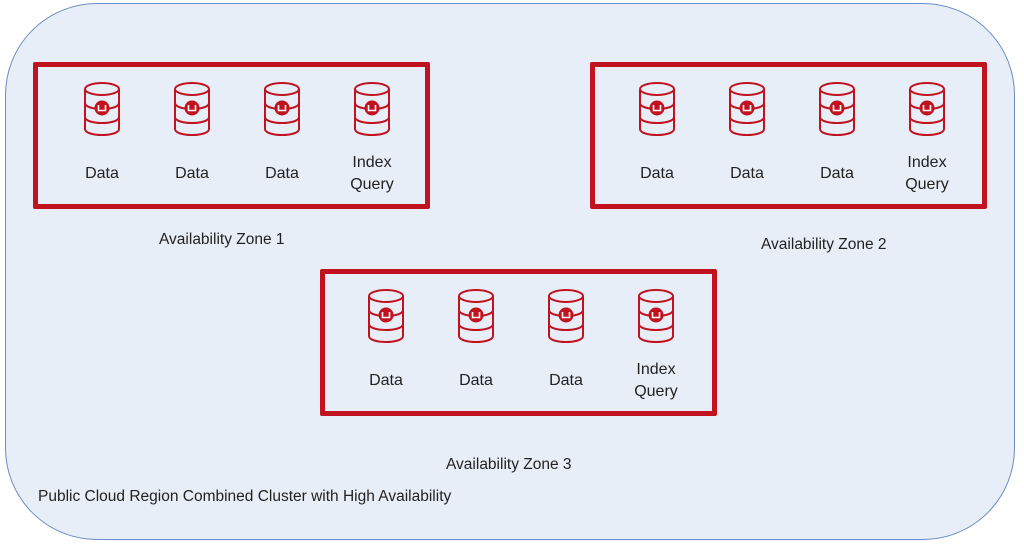 The image size is (1024, 549). I want to click on availability-zone-2-box: Data Data Data Index Query, so click(788, 135).